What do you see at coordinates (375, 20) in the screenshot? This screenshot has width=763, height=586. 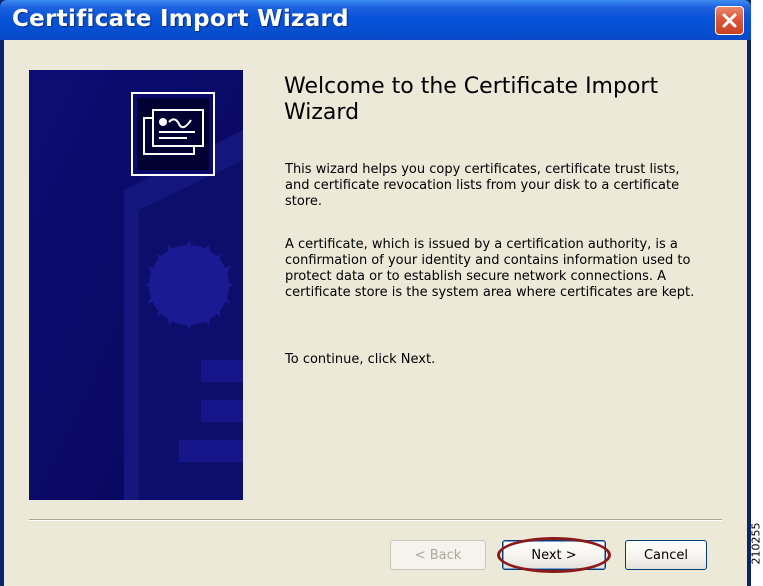 I see `title-bar: Certificate Import Wizard` at bounding box center [375, 20].